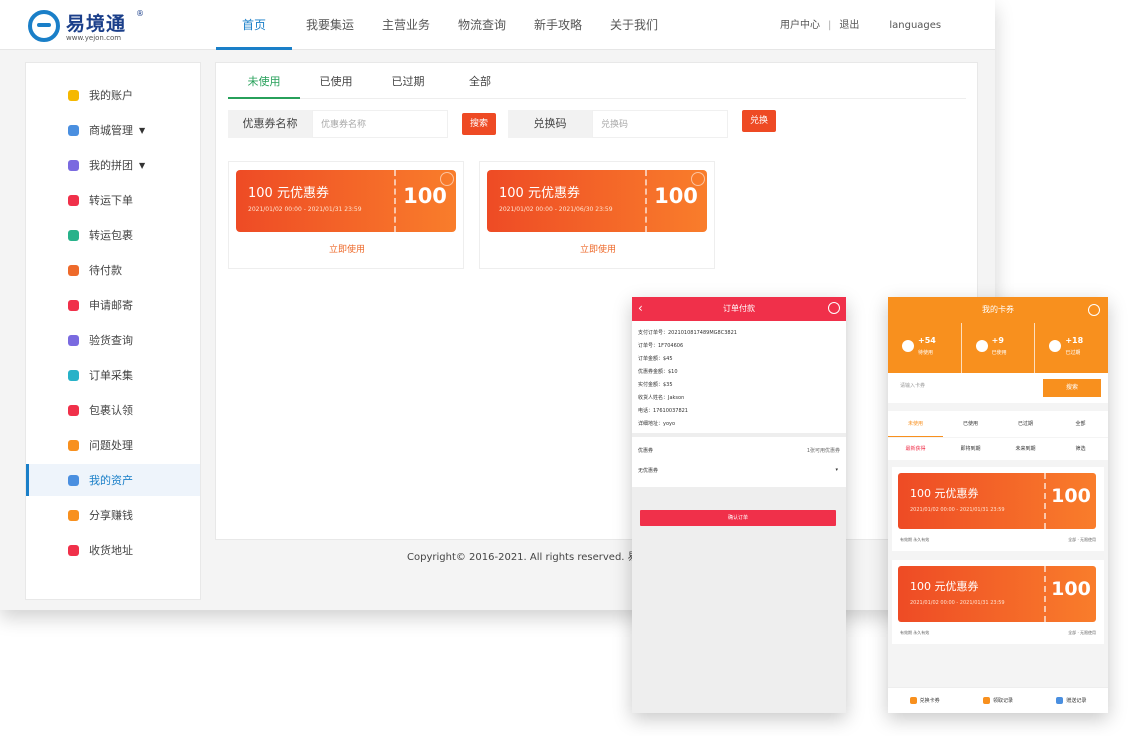 This screenshot has height=736, width=1130. What do you see at coordinates (1074, 340) in the screenshot?
I see `stat-value: +18` at bounding box center [1074, 340].